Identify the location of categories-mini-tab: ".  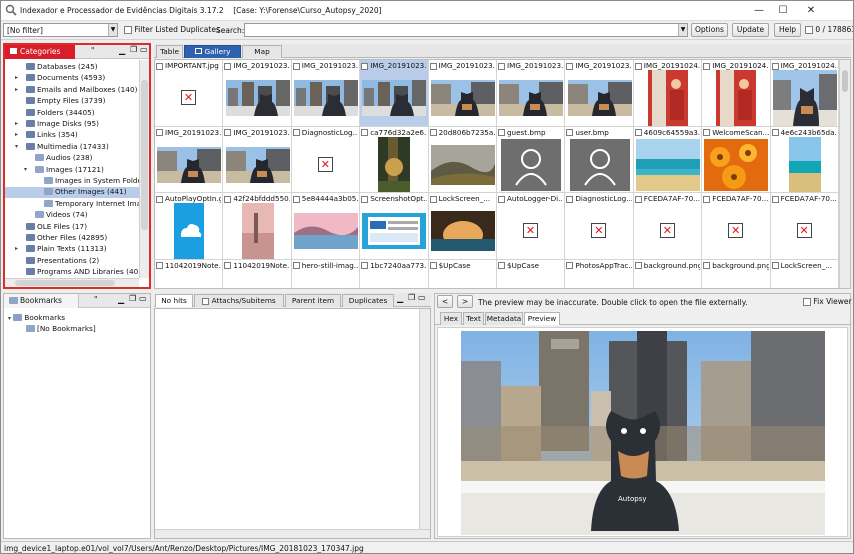
(95, 299).